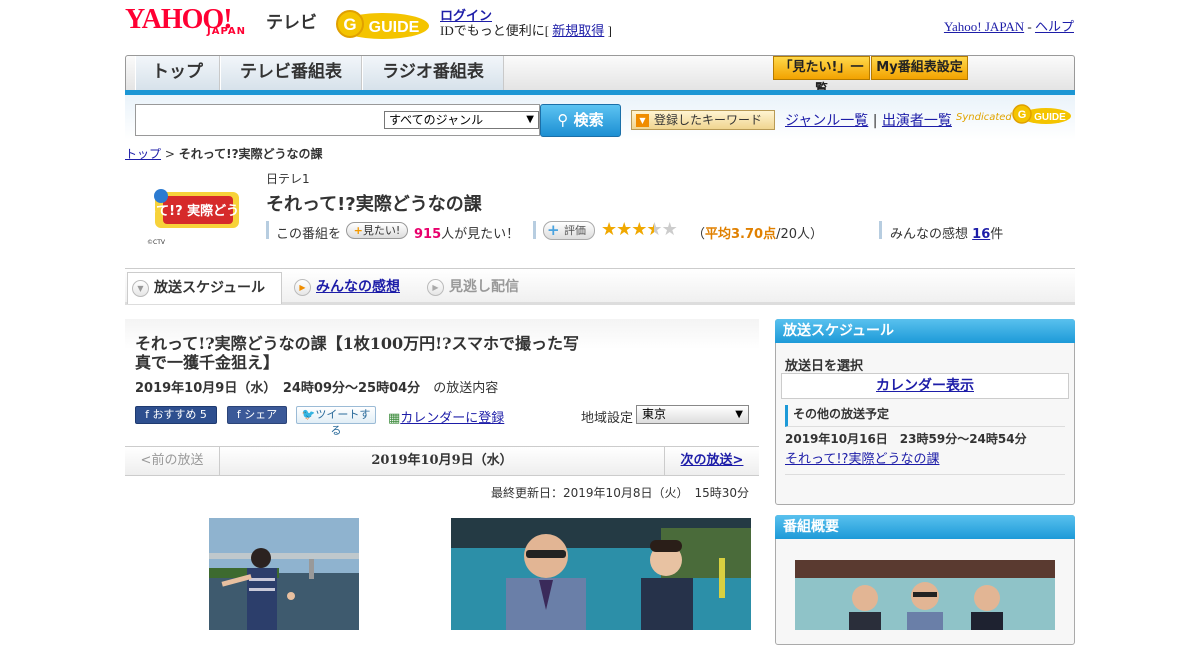 This screenshot has width=1200, height=645. What do you see at coordinates (821, 76) in the screenshot?
I see `wishlist-button: 「見たい!」一覧` at bounding box center [821, 76].